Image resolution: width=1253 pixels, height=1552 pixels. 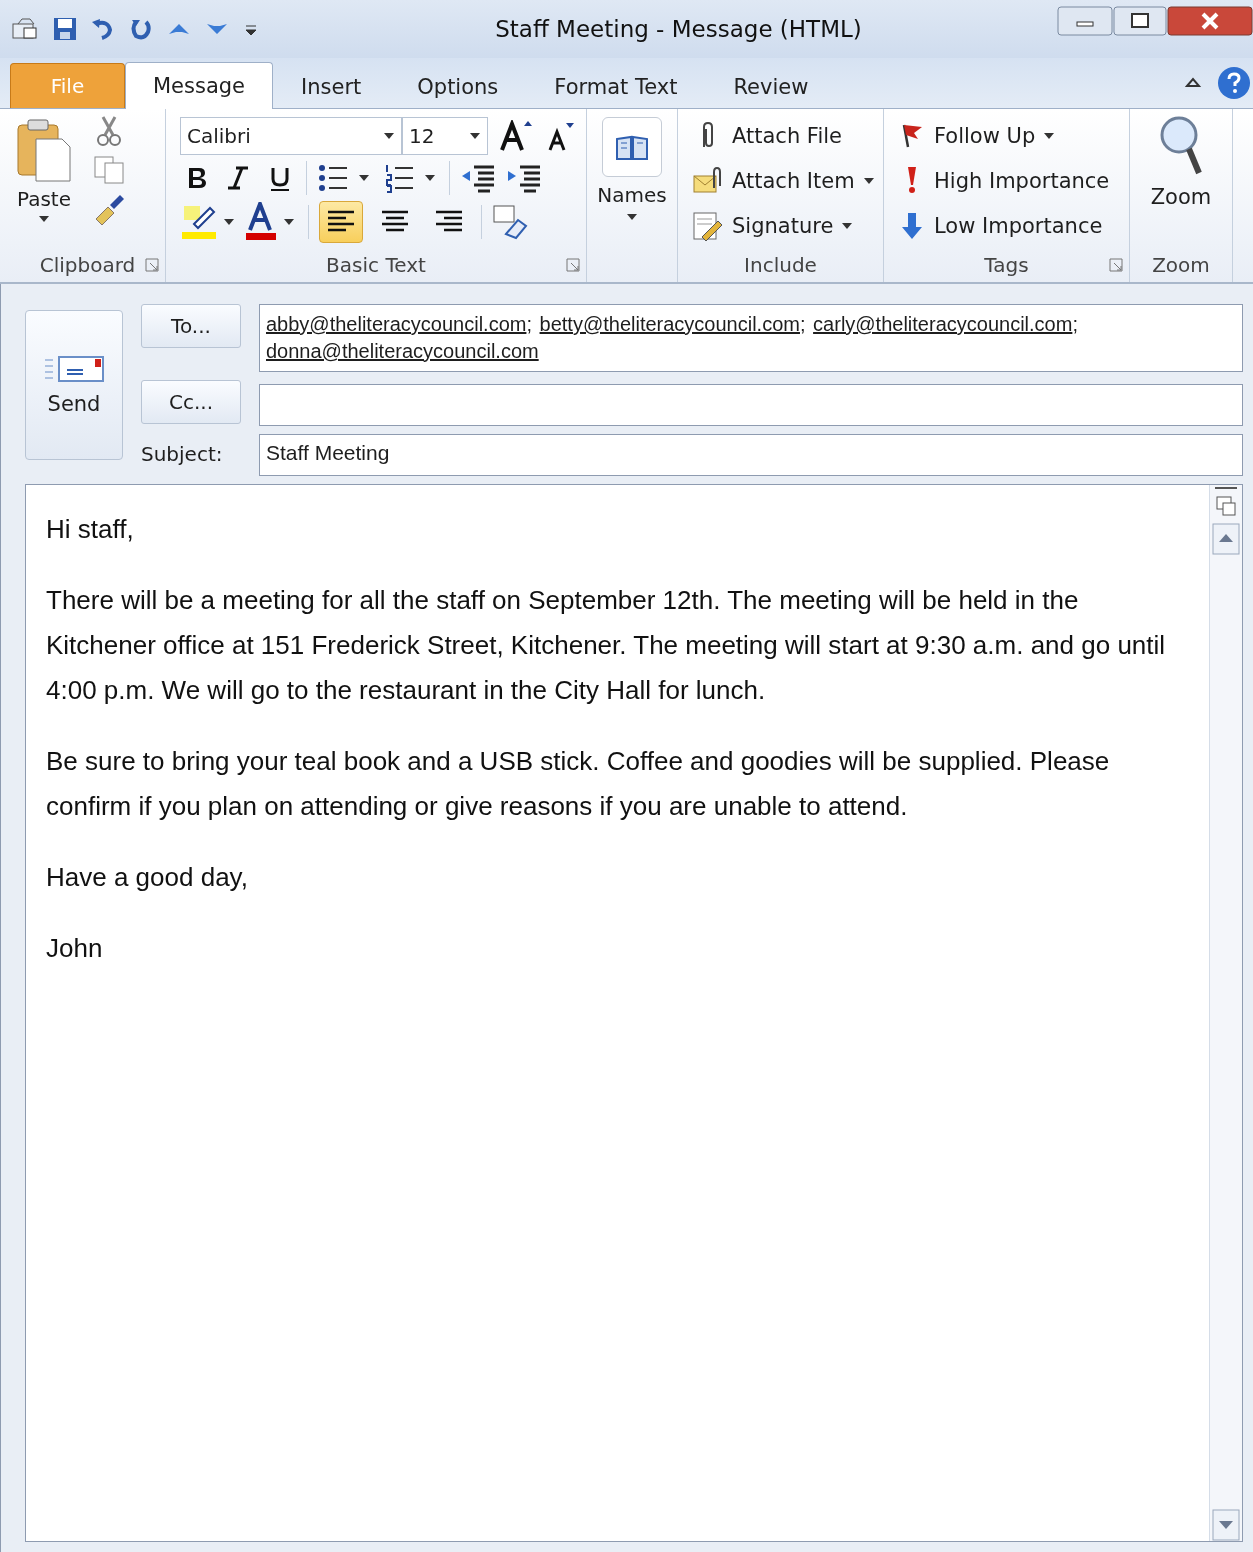 I want to click on scroll-up-icon, so click(x=1226, y=539).